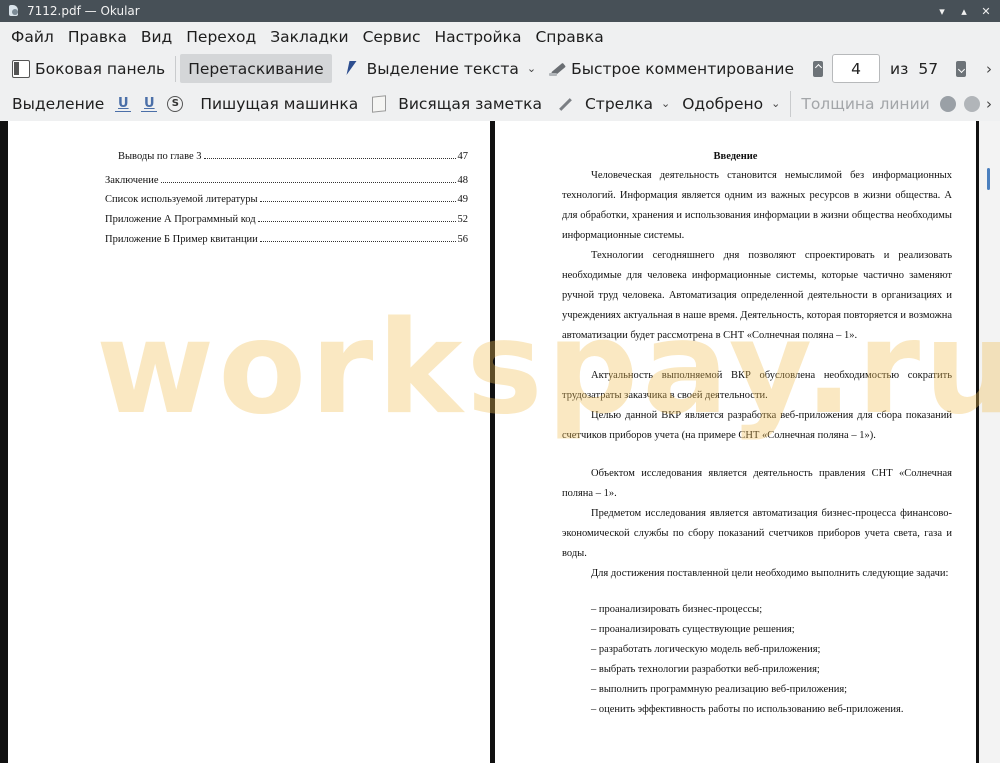 The image size is (1000, 763). What do you see at coordinates (677, 609) in the screenshot?
I see `task-item: – проанализировать бизнес-процессы;` at bounding box center [677, 609].